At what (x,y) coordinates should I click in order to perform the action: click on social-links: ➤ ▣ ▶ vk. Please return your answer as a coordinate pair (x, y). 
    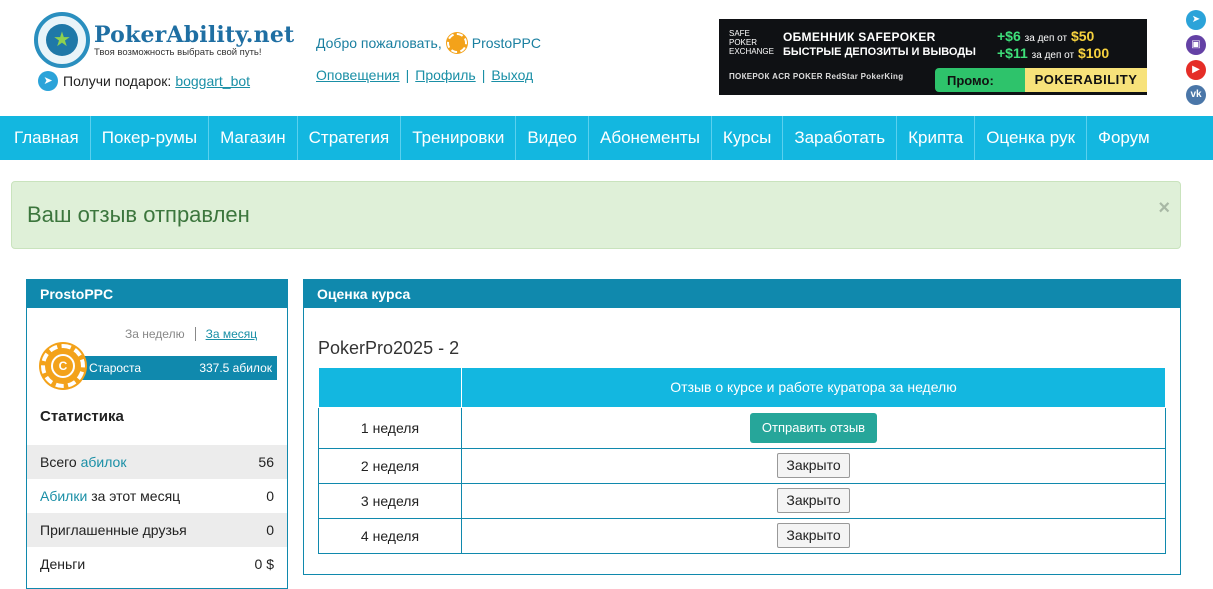
    Looking at the image, I should click on (1196, 60).